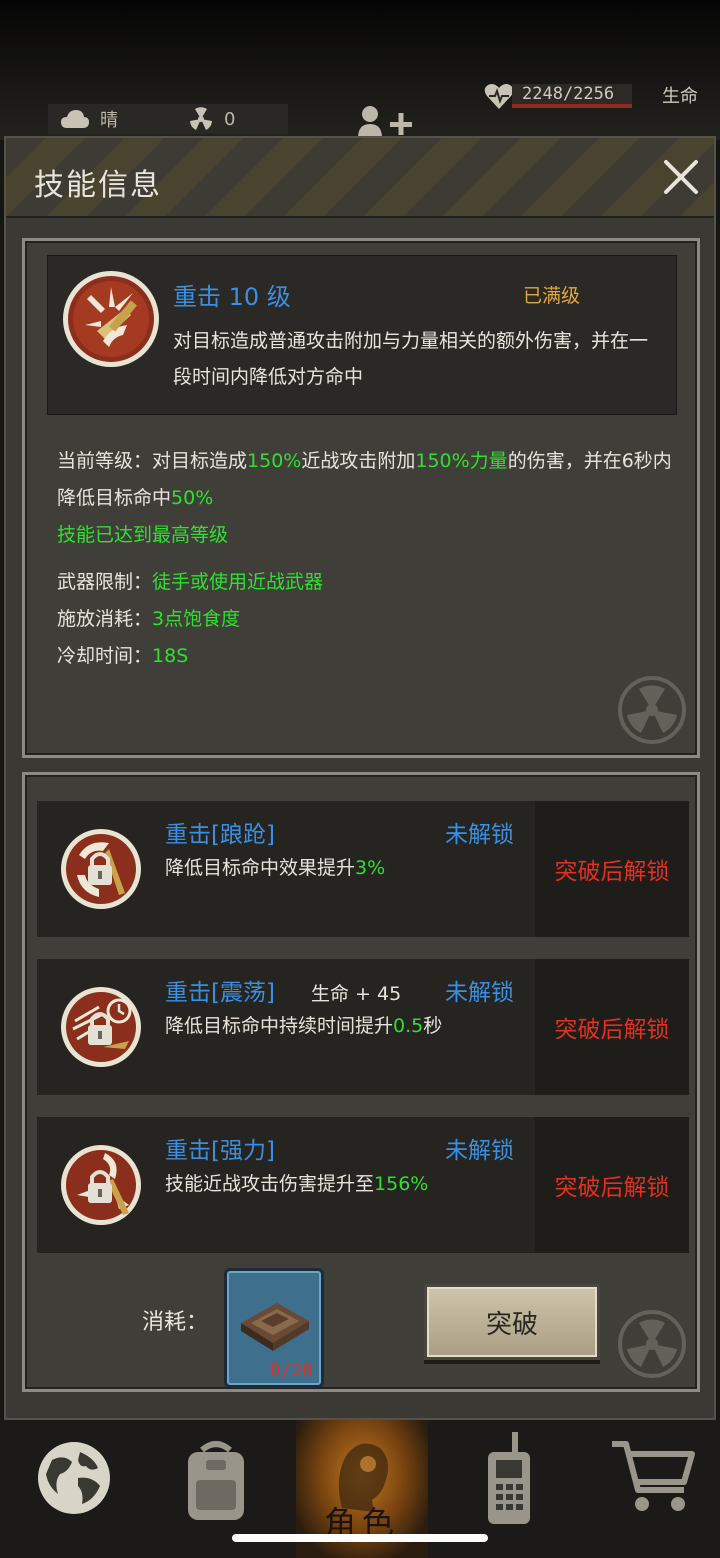  What do you see at coordinates (358, 461) in the screenshot?
I see `current-level-mid: 近战攻击附加` at bounding box center [358, 461].